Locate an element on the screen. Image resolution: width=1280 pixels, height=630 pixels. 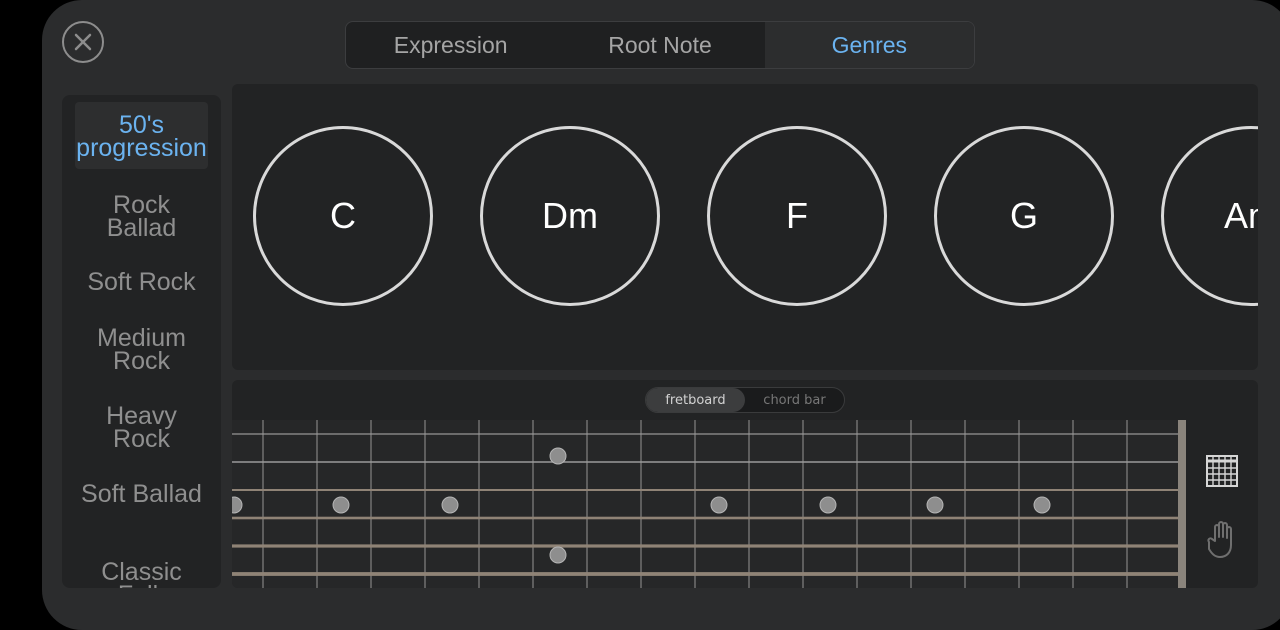
fretboard-mode-toggle: fretboard chord bar is located at coordinates (745, 400).